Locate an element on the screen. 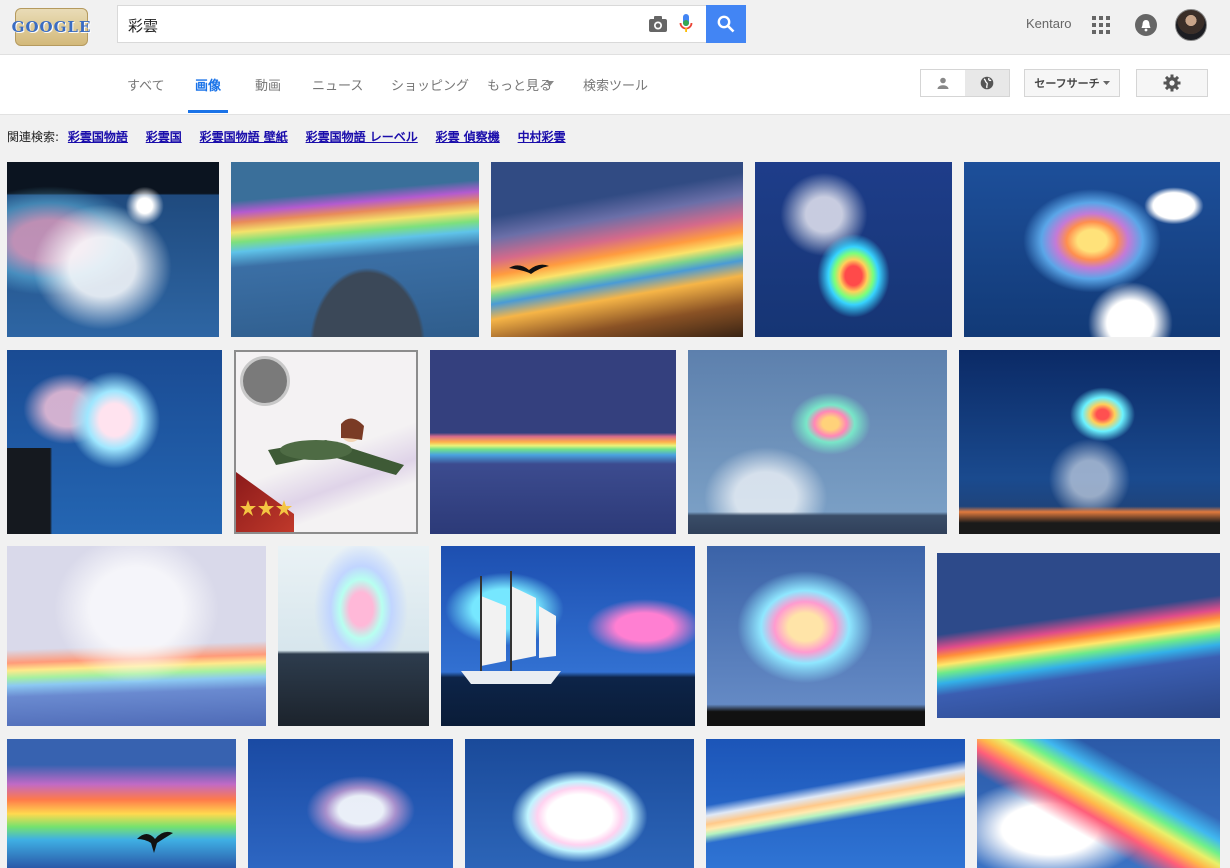  user-name: Kentaro is located at coordinates (1049, 23).